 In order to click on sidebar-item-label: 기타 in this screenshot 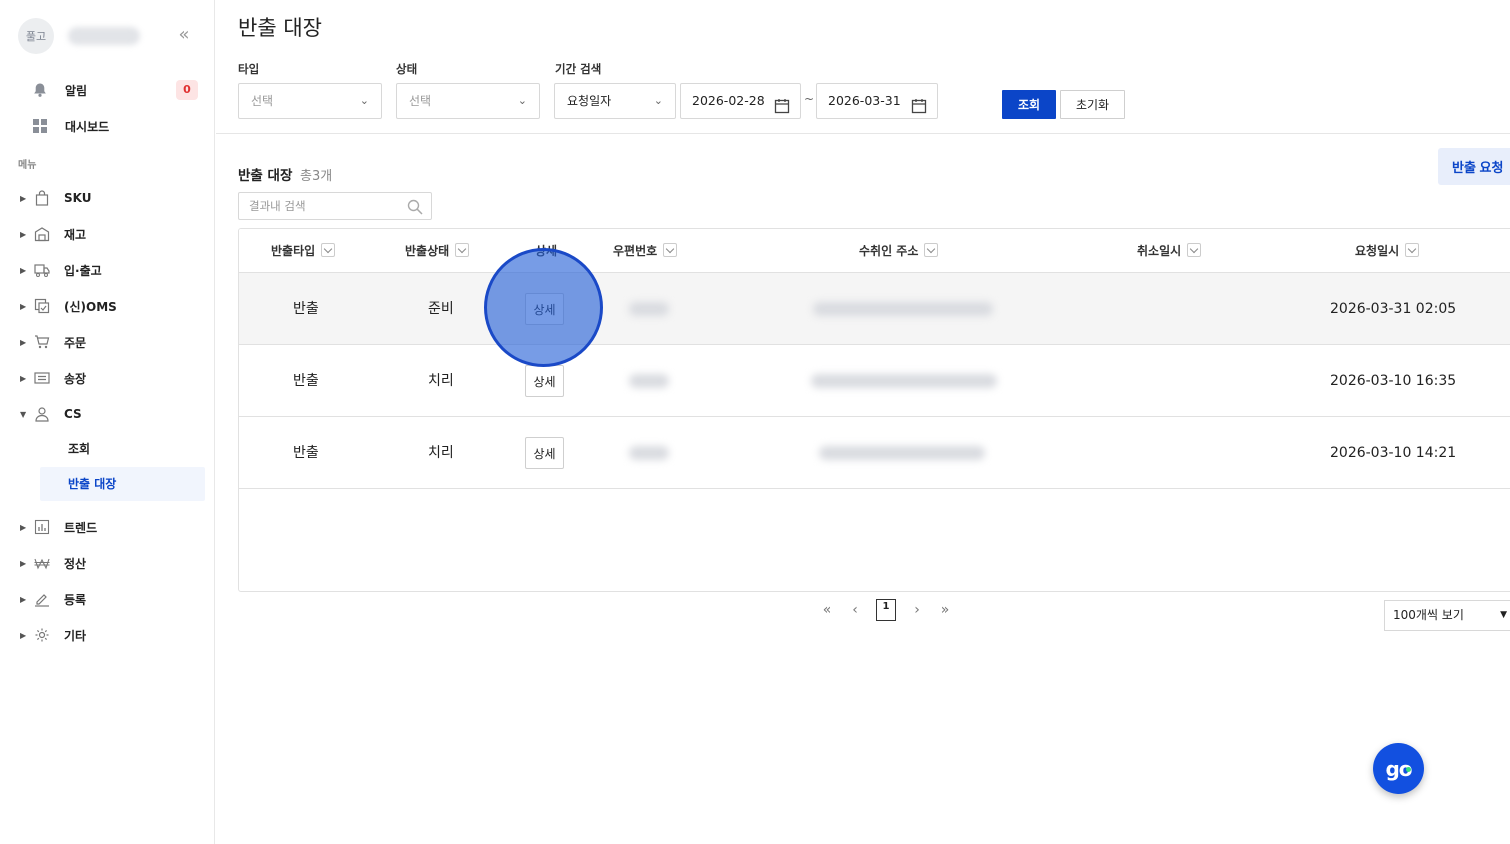, I will do `click(75, 635)`.